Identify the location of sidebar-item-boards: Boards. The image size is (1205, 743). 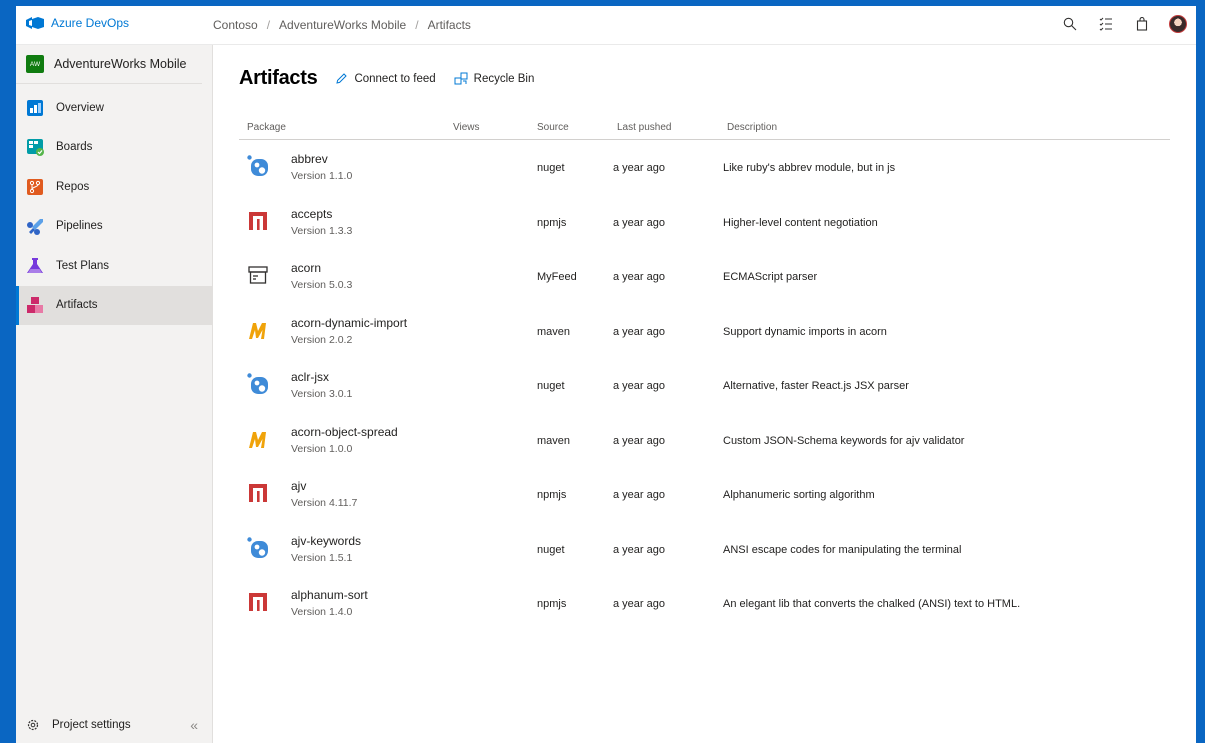
(114, 148).